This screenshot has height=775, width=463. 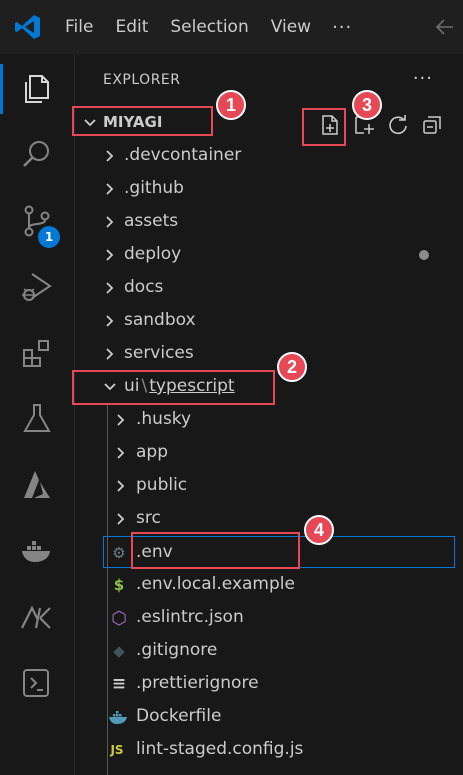 I want to click on kubernetes-icon, so click(x=37, y=617).